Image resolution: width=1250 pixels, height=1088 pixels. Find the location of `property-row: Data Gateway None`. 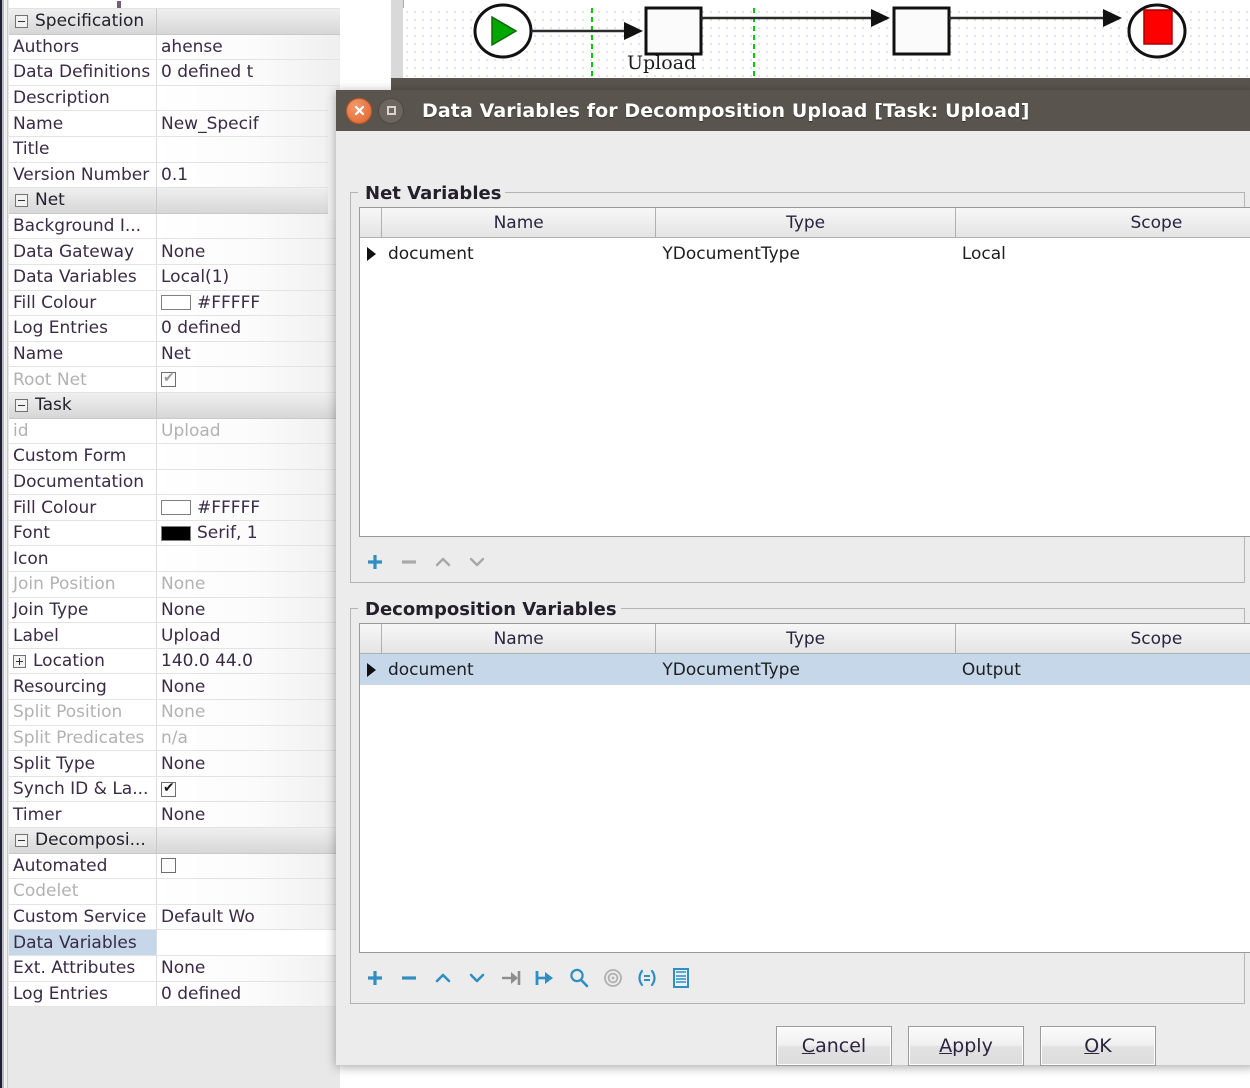

property-row: Data Gateway None is located at coordinates (174, 252).